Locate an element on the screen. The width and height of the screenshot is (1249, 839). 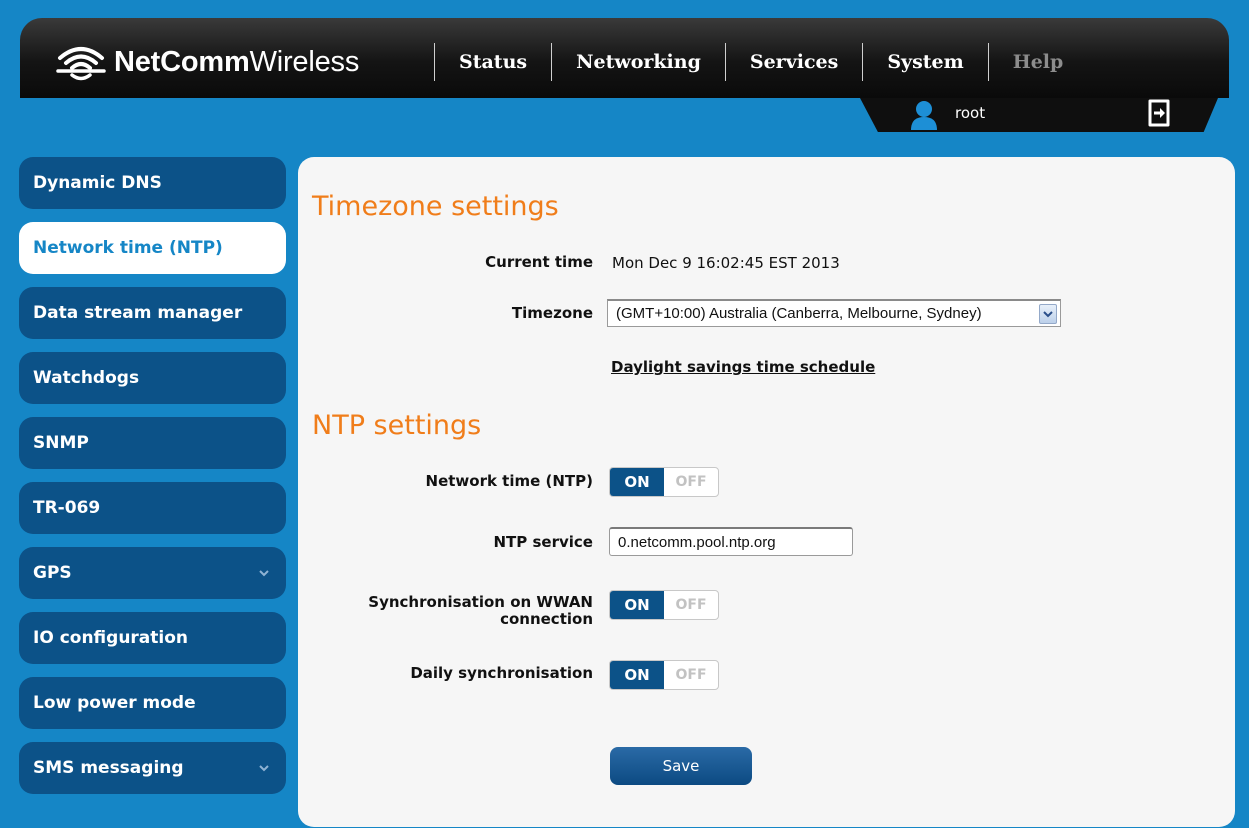
ntp-settings-title: NTP settings is located at coordinates (397, 425).